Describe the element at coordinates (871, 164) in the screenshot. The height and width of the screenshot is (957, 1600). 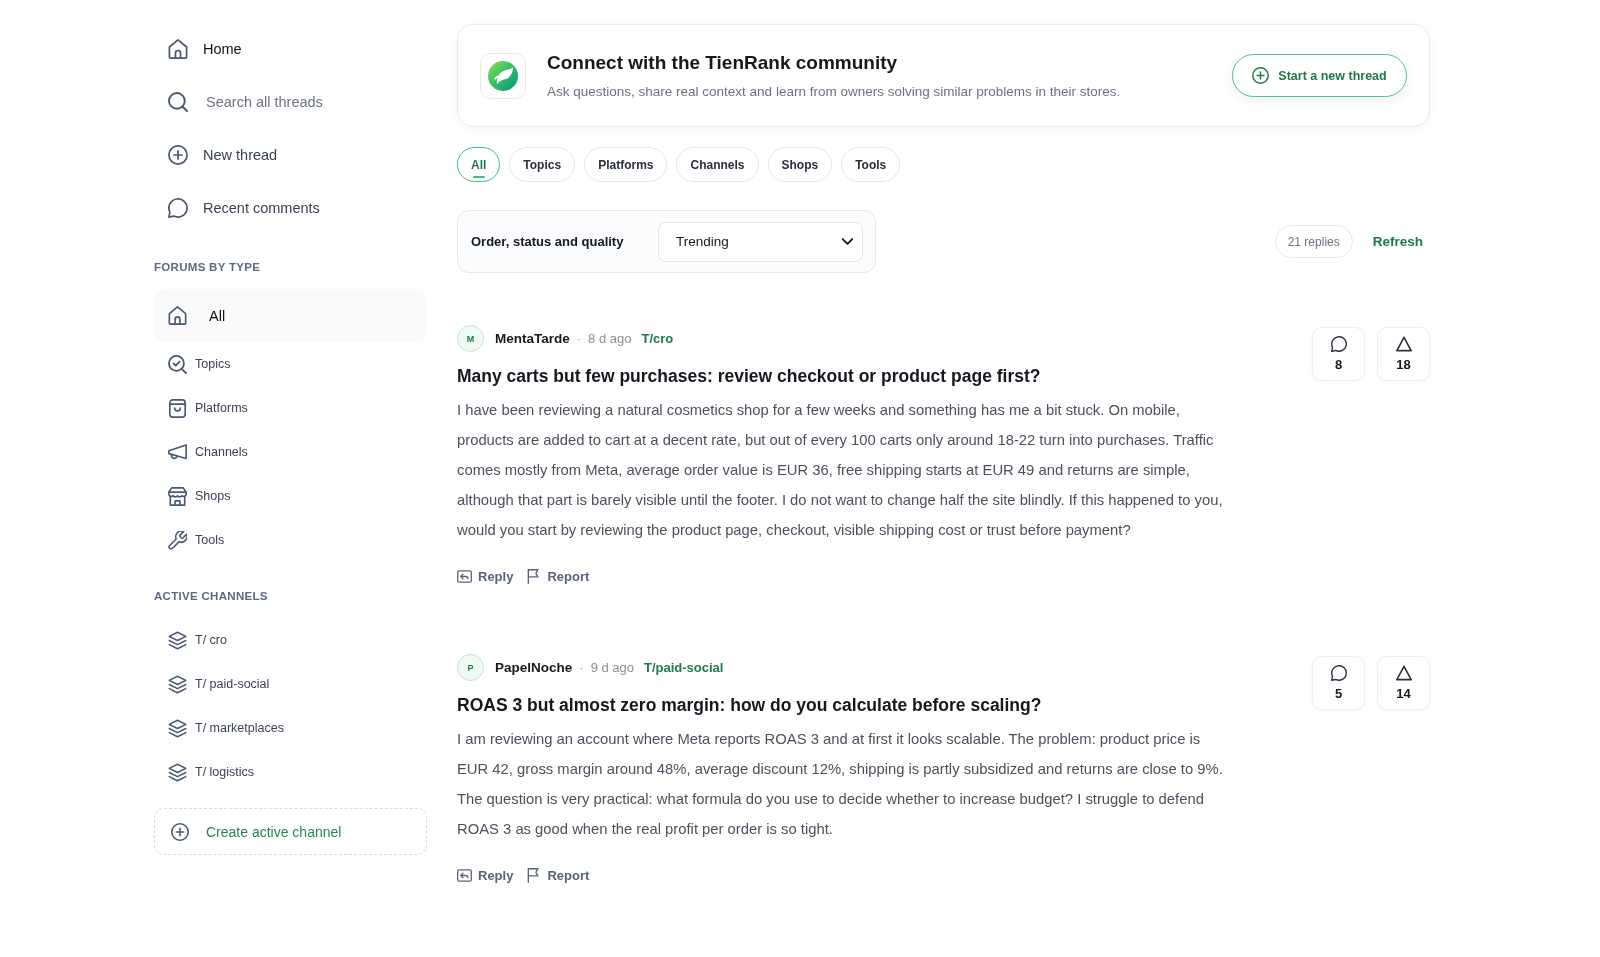
I see `filter-chip: Tools` at that location.